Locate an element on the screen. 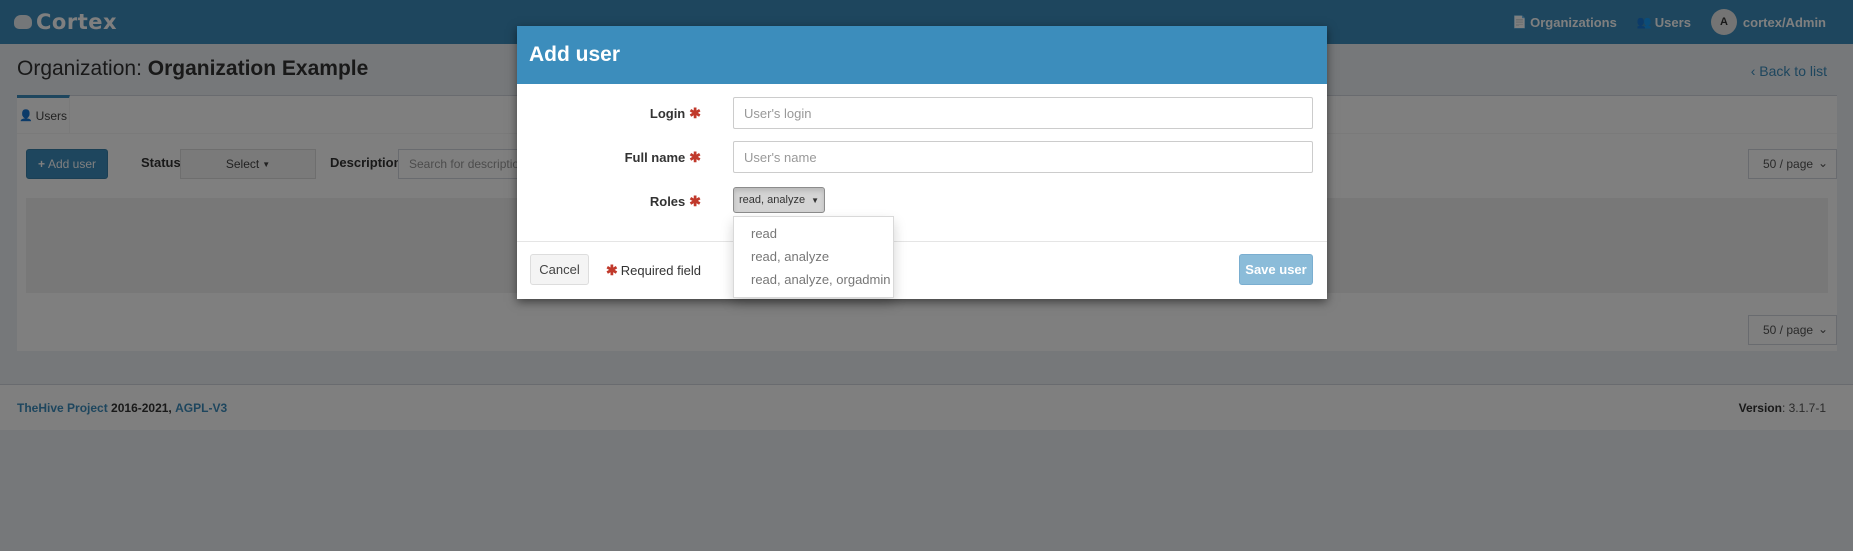 Image resolution: width=1853 pixels, height=551 pixels. save-user-button: Save user is located at coordinates (1276, 269).